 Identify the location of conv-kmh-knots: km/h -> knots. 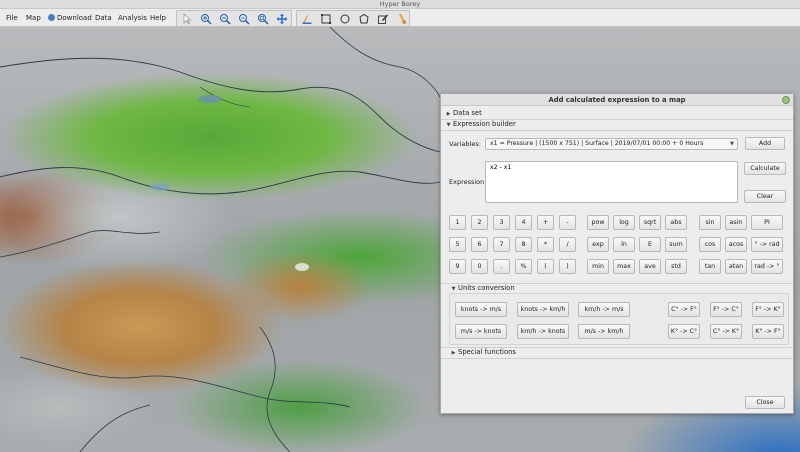
(543, 331).